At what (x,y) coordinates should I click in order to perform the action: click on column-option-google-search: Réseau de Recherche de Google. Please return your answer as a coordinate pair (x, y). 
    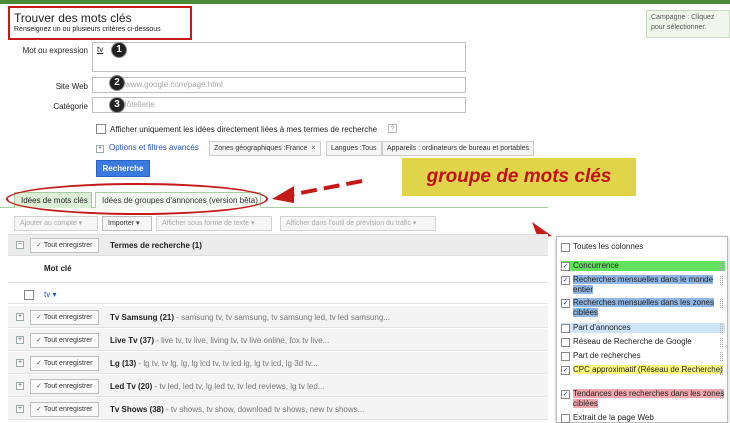
    Looking at the image, I should click on (643, 342).